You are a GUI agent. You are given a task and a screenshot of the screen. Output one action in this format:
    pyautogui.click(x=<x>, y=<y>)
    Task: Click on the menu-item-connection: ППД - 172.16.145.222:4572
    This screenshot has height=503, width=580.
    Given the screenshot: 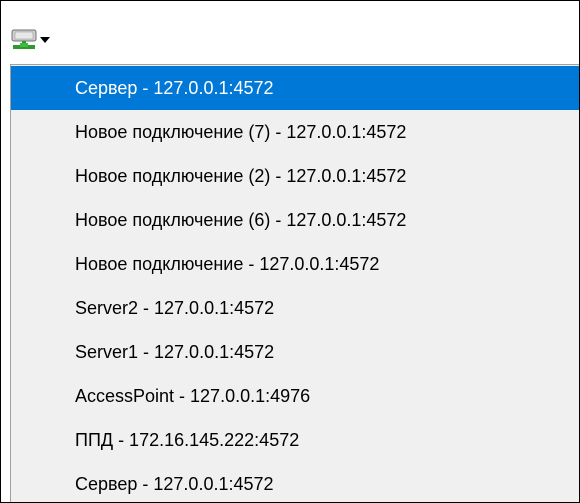 What is the action you would take?
    pyautogui.click(x=295, y=440)
    